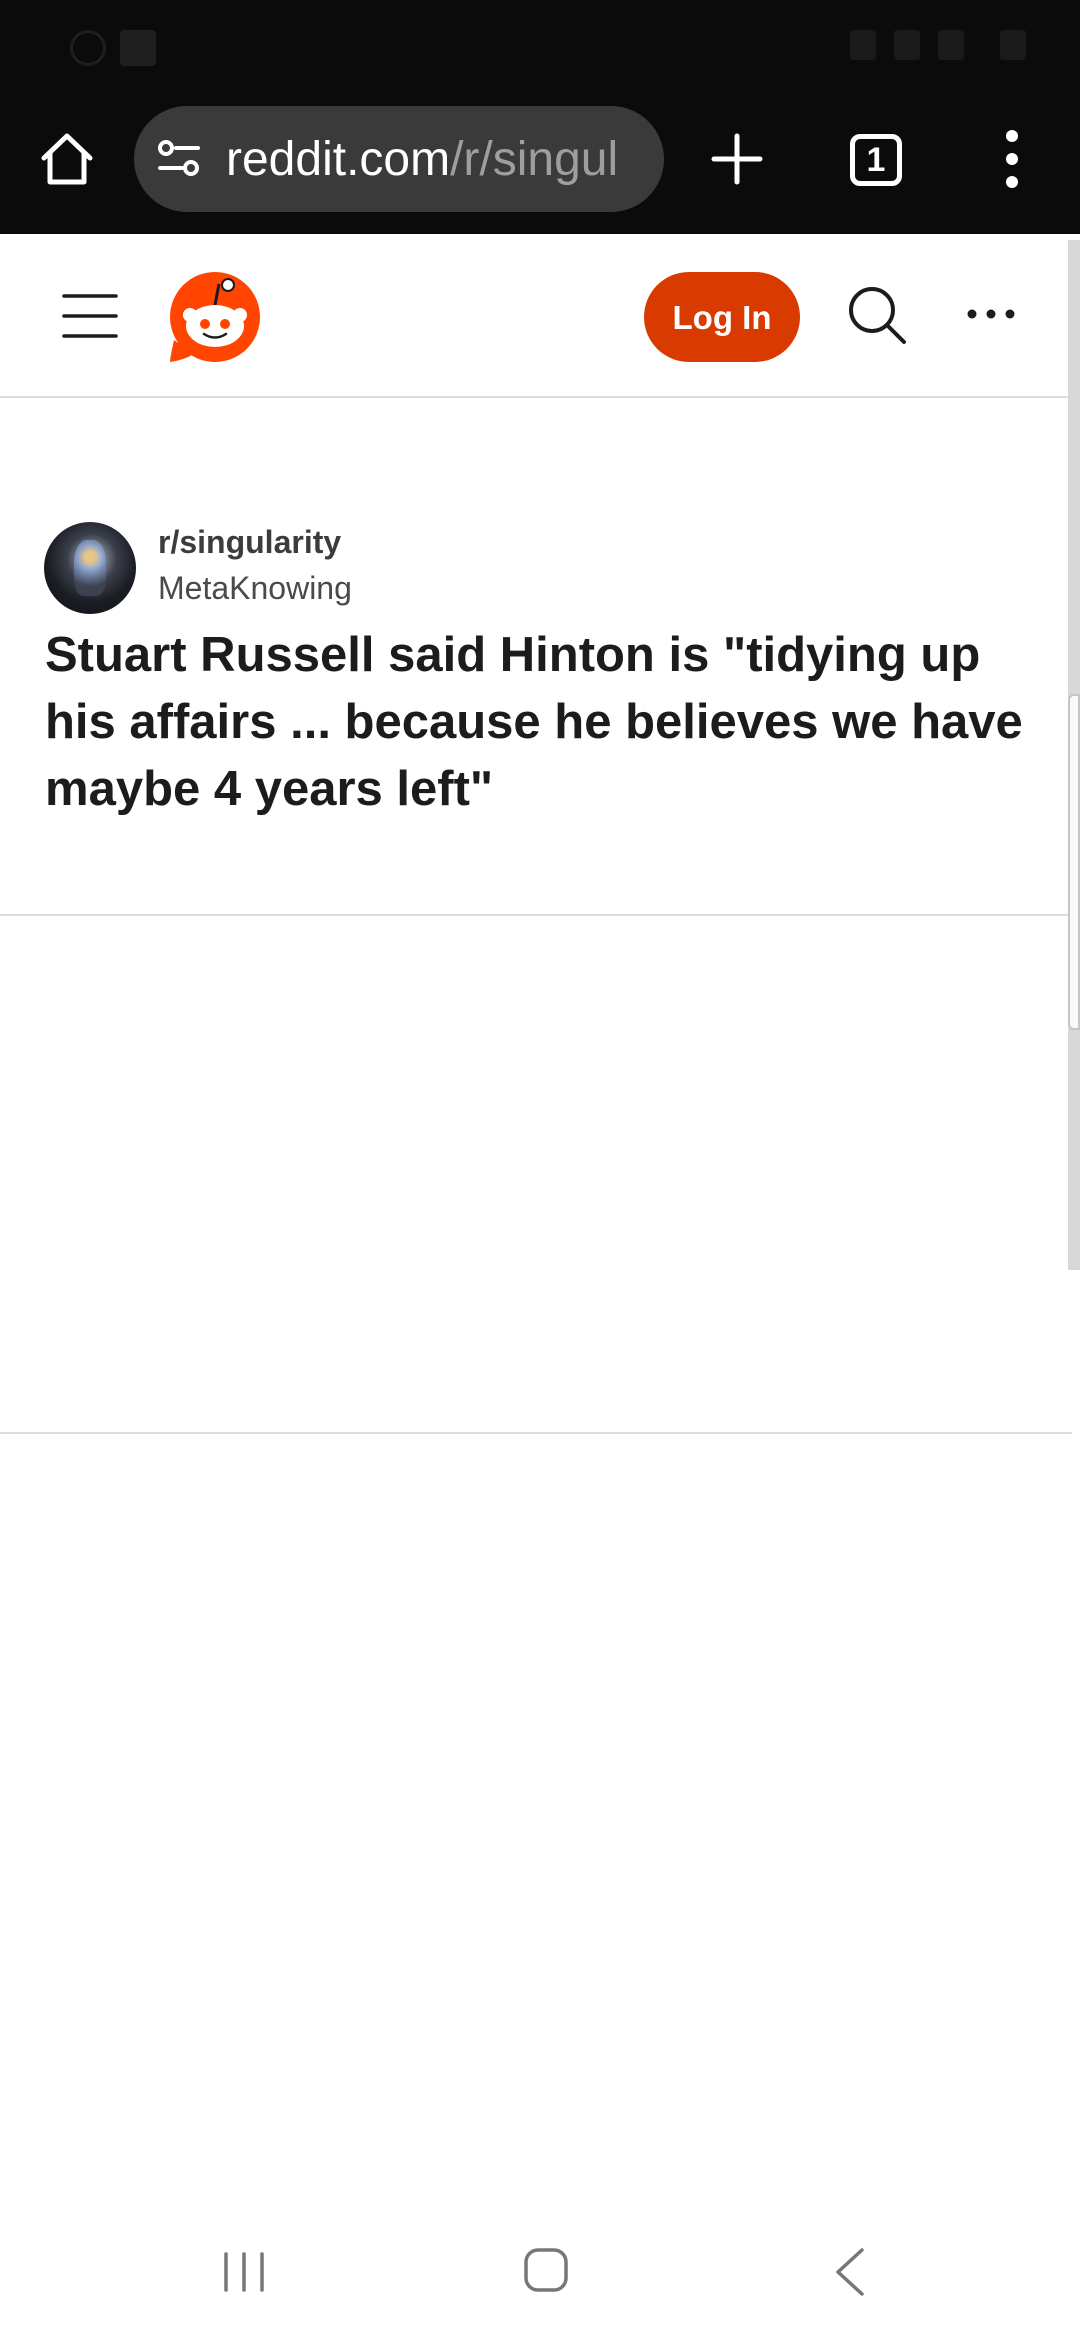 The width and height of the screenshot is (1080, 2340). What do you see at coordinates (138, 48) in the screenshot?
I see `gallery-icon` at bounding box center [138, 48].